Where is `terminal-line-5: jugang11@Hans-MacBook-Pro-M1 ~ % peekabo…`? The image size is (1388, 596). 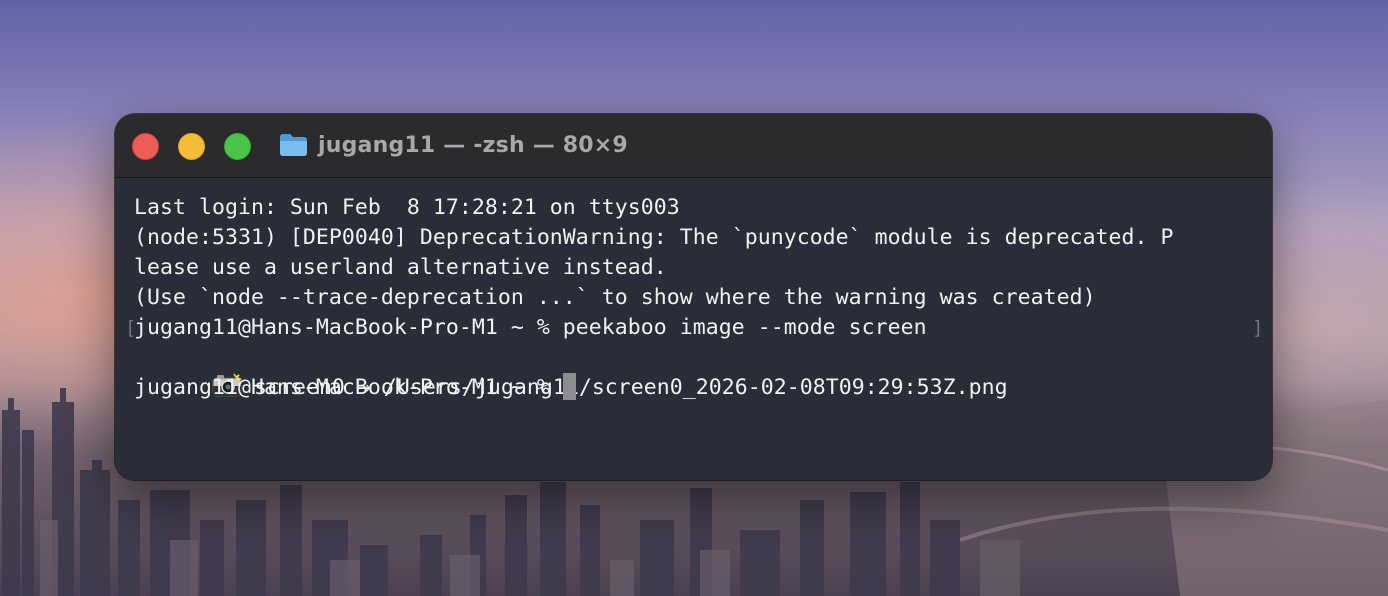
terminal-line-5: jugang11@Hans-MacBook-Pro-M1 ~ % peekabo… is located at coordinates (530, 327).